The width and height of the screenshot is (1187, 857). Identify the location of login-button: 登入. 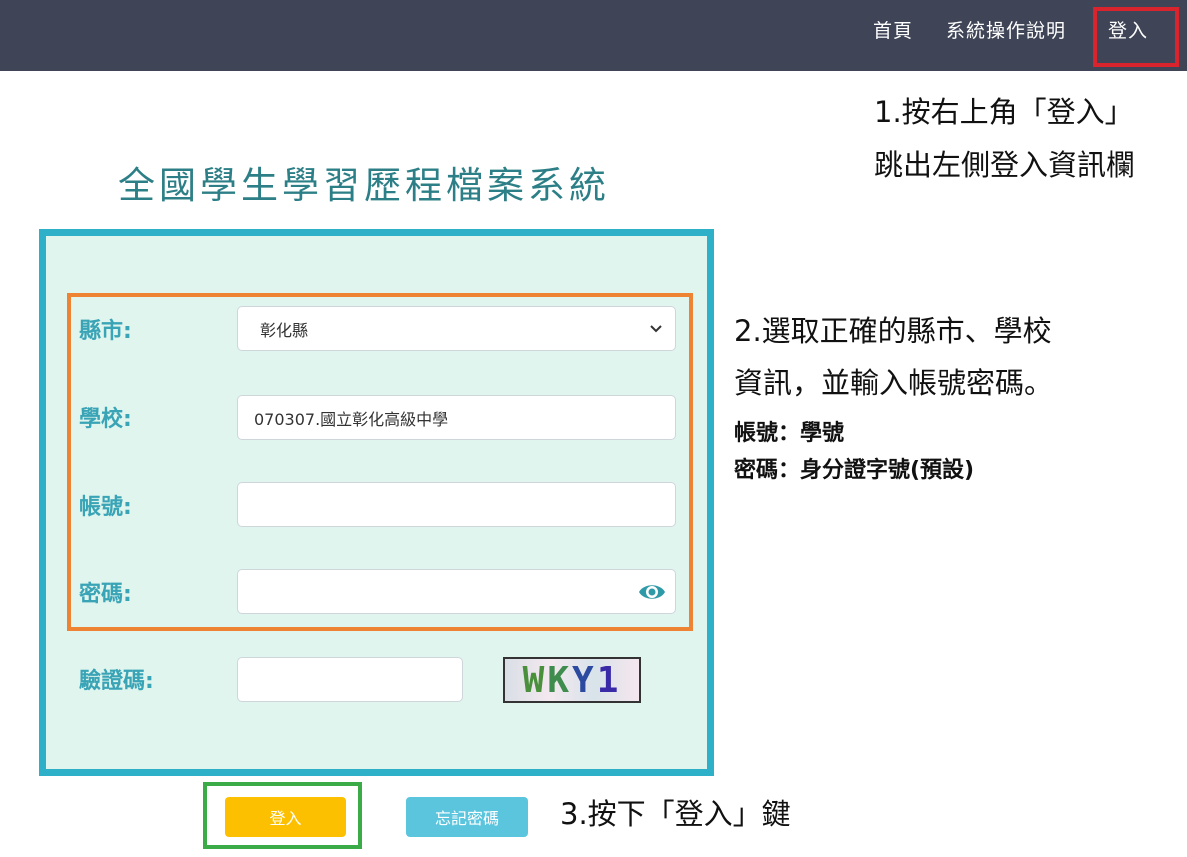
(285, 817).